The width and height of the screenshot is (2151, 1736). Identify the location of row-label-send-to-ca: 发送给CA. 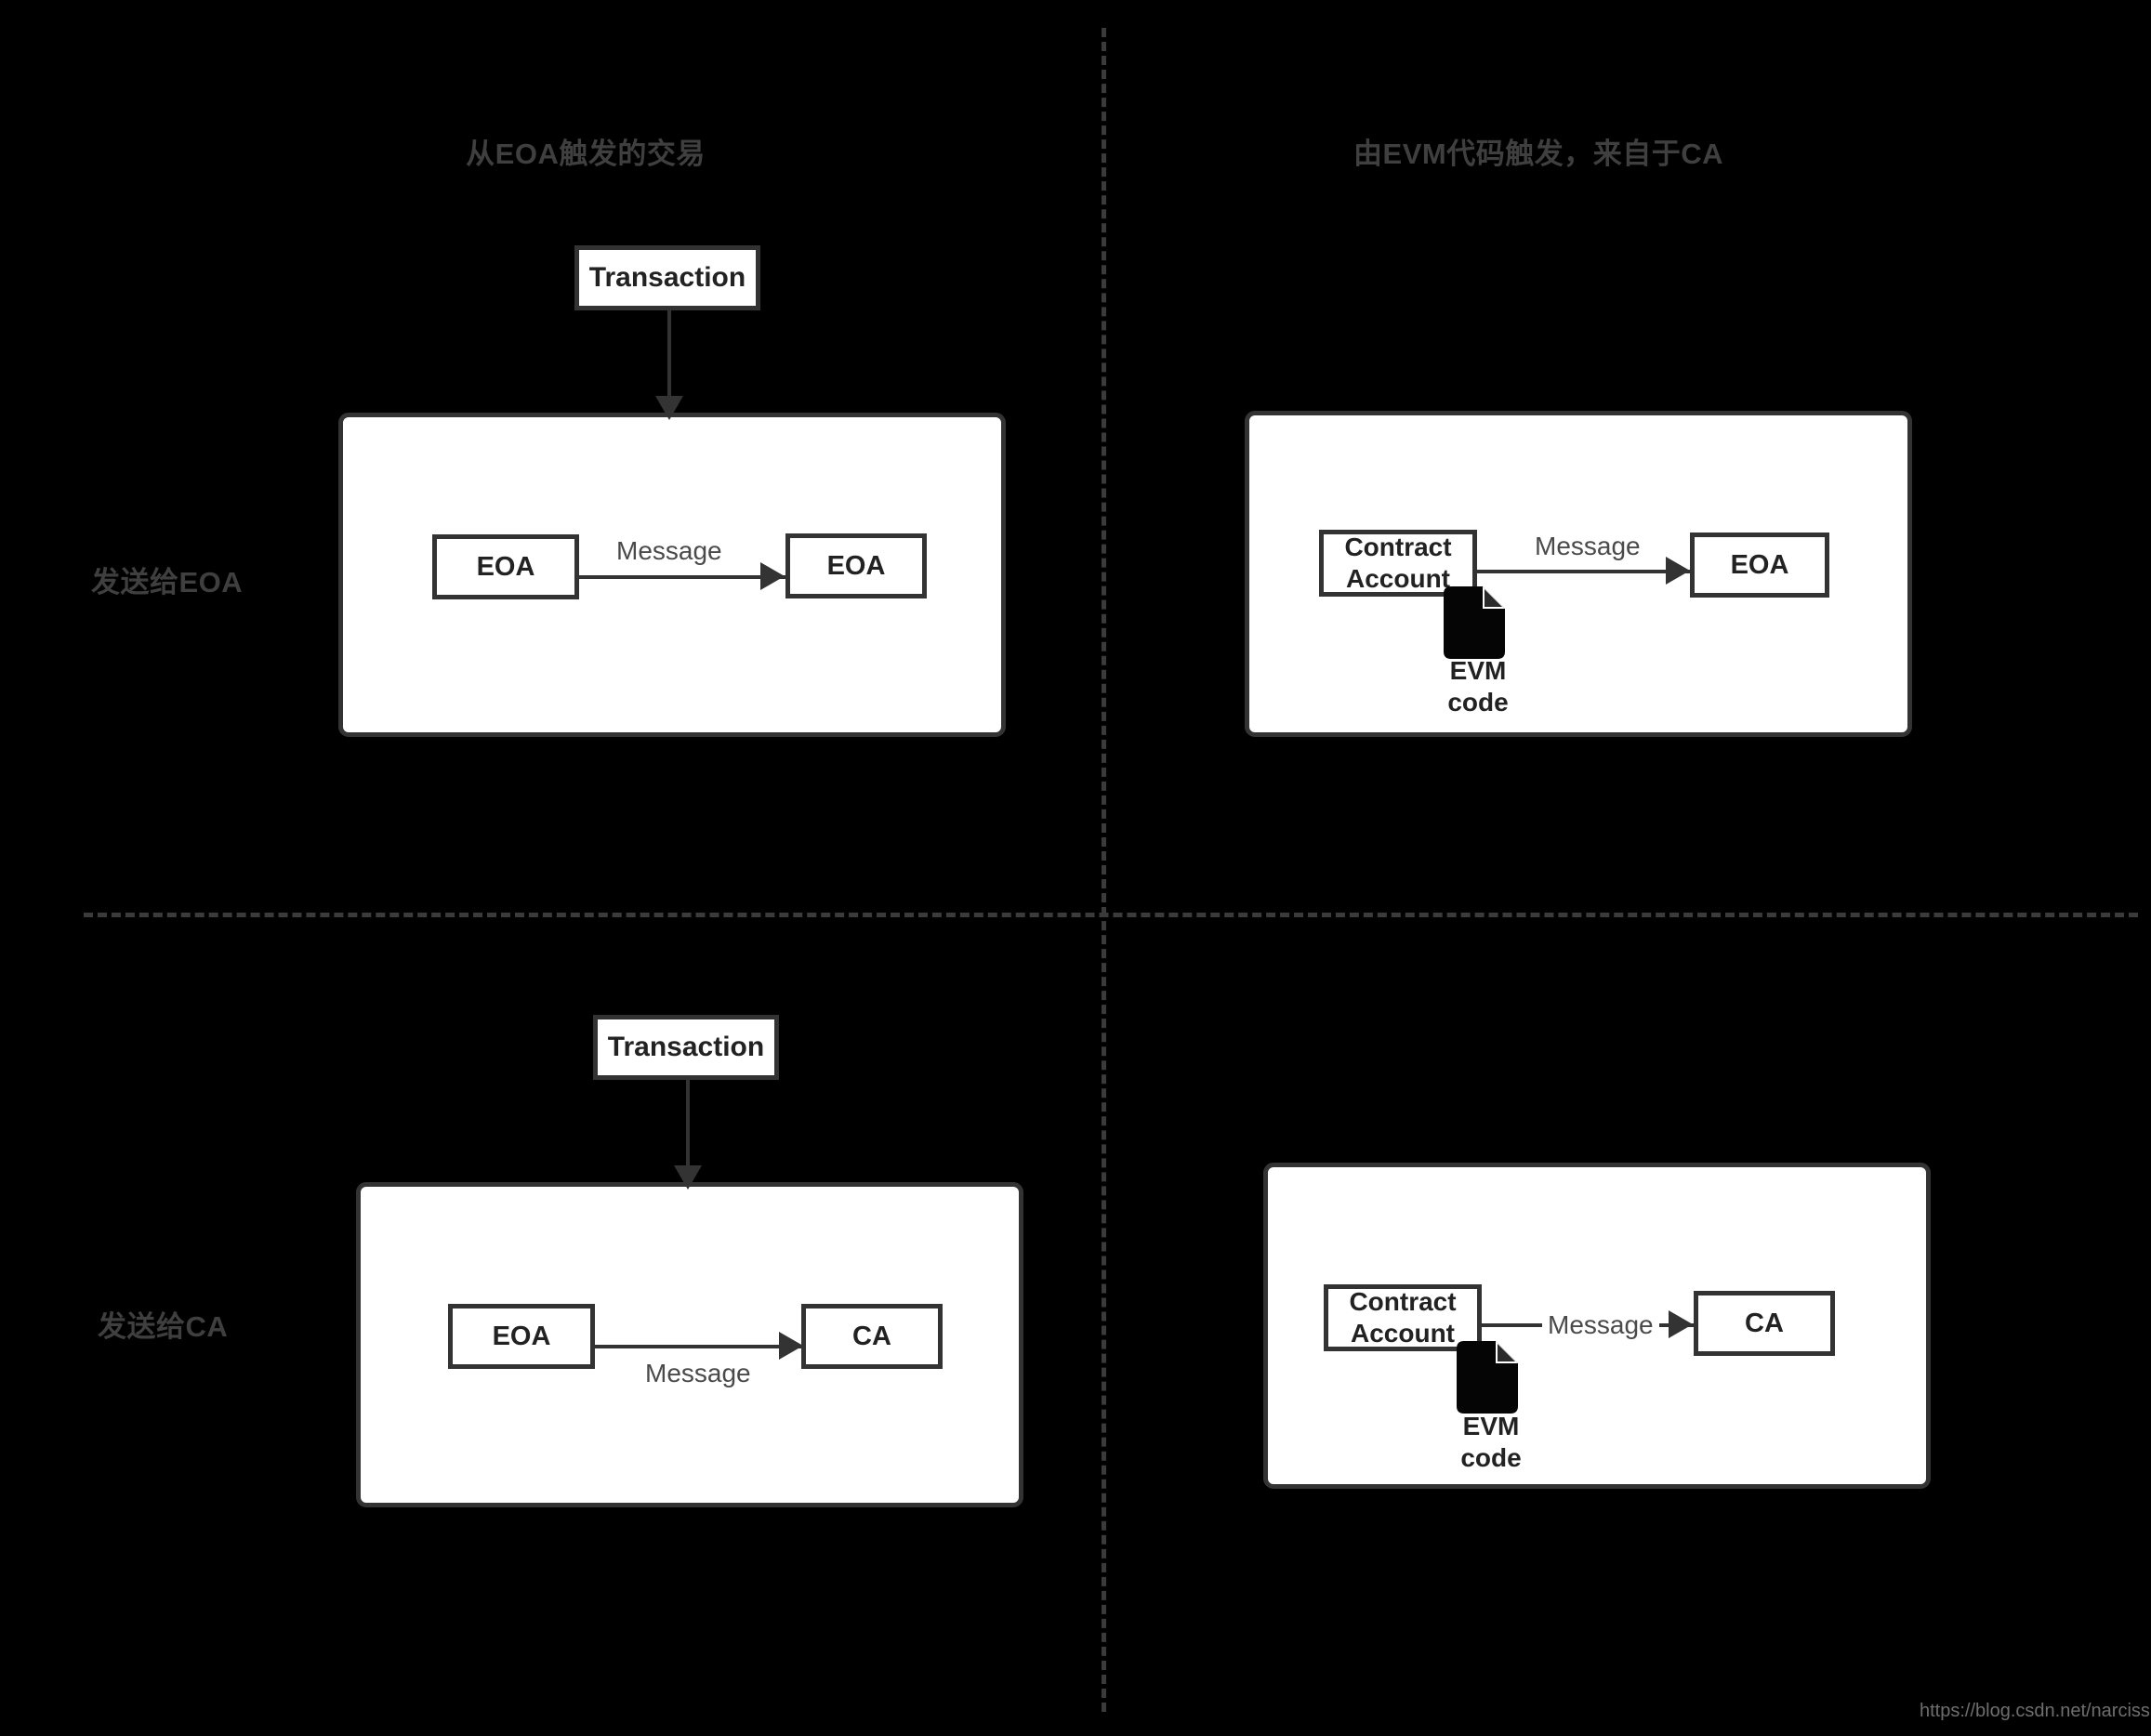
(163, 1327).